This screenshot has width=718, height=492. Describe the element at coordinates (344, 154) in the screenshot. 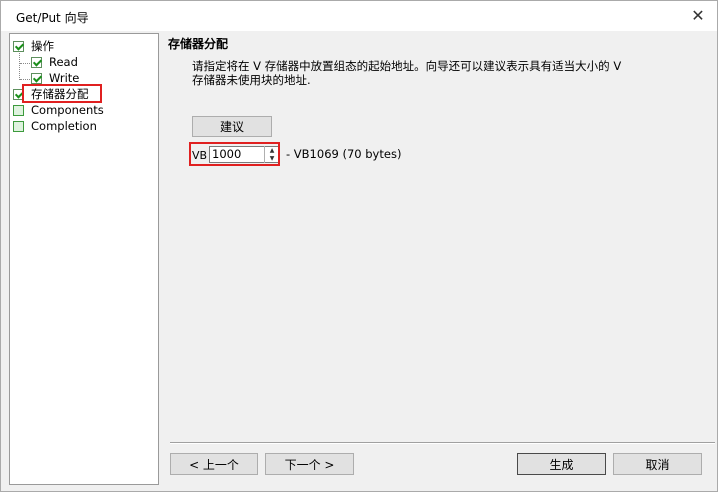

I see `address-range: - VB1069 (70 bytes)` at that location.